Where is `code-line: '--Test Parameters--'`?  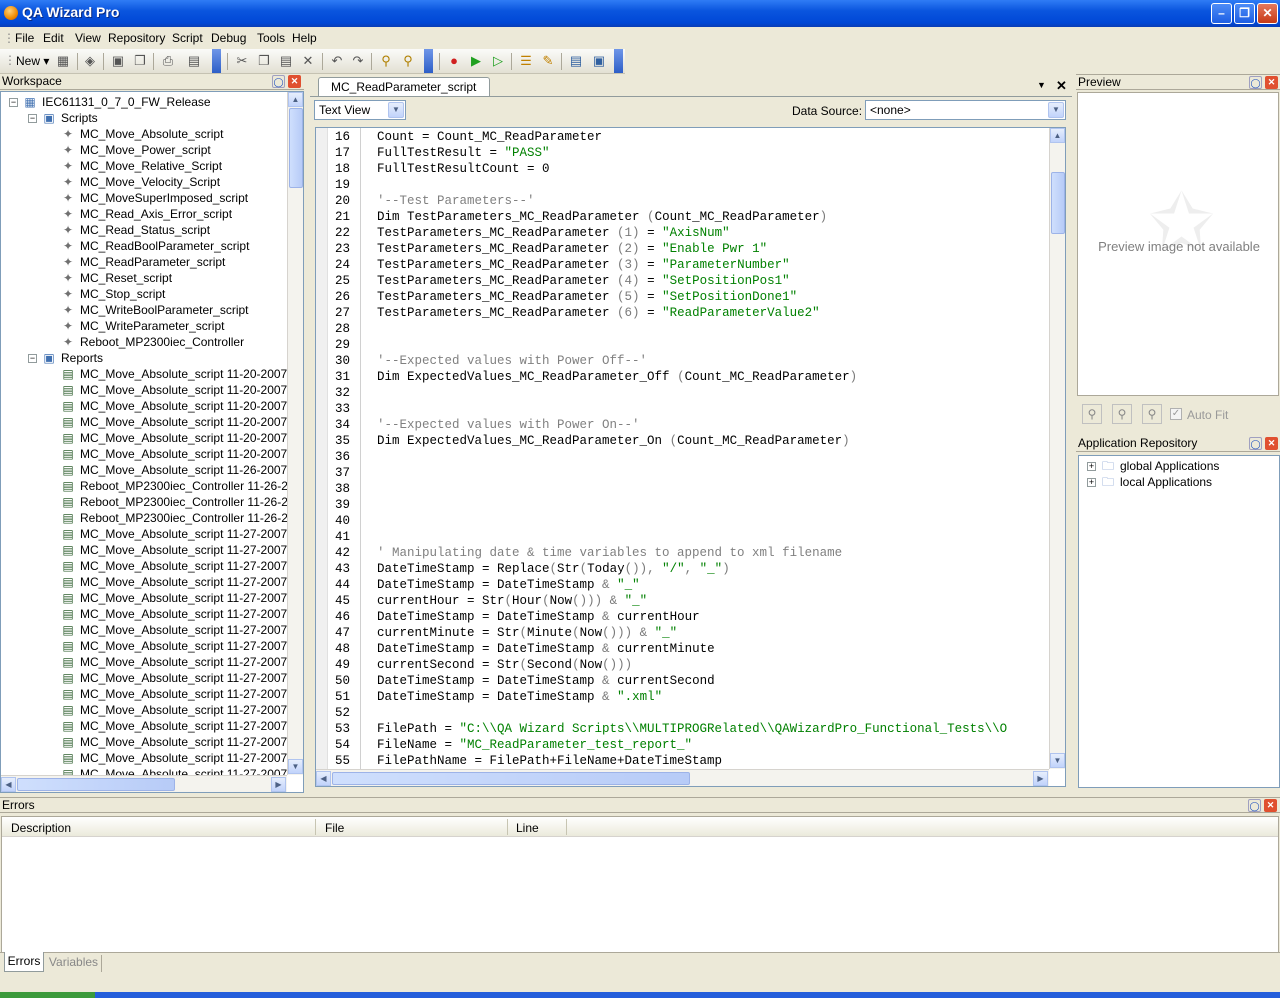 code-line: '--Test Parameters--' is located at coordinates (456, 201).